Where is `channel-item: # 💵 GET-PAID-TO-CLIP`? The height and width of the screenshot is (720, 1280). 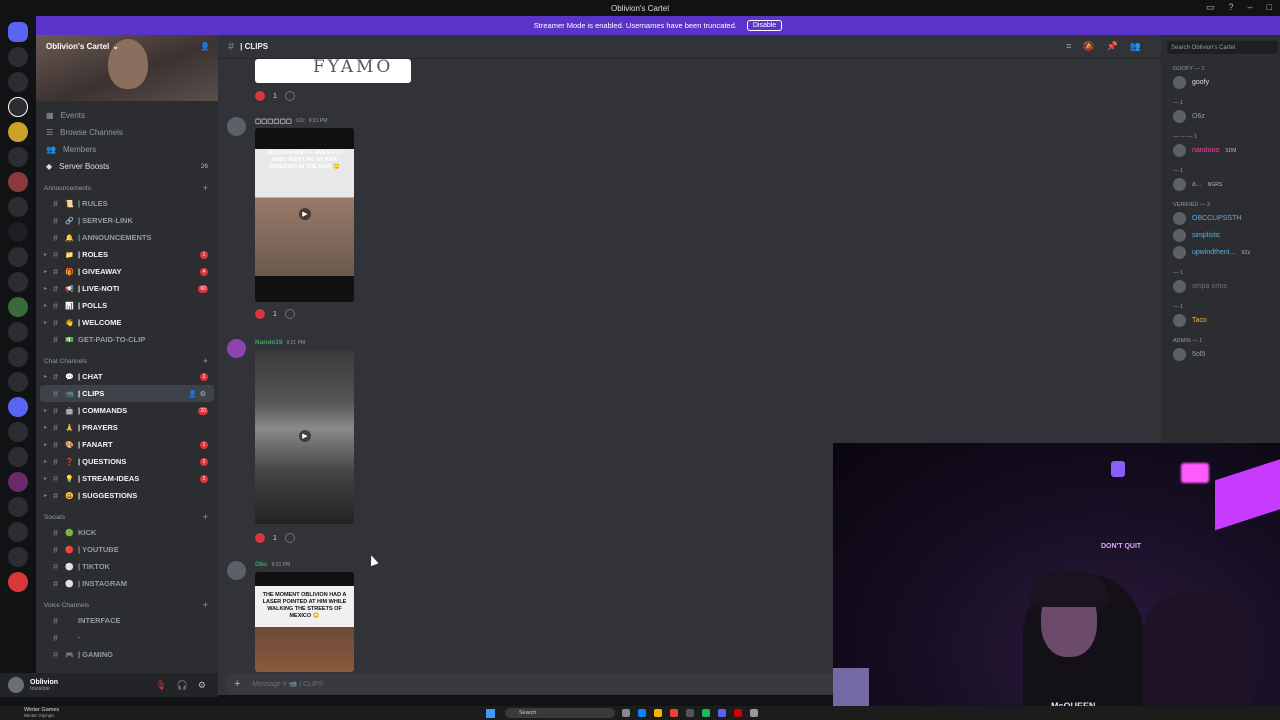 channel-item: # 💵 GET-PAID-TO-CLIP is located at coordinates (127, 339).